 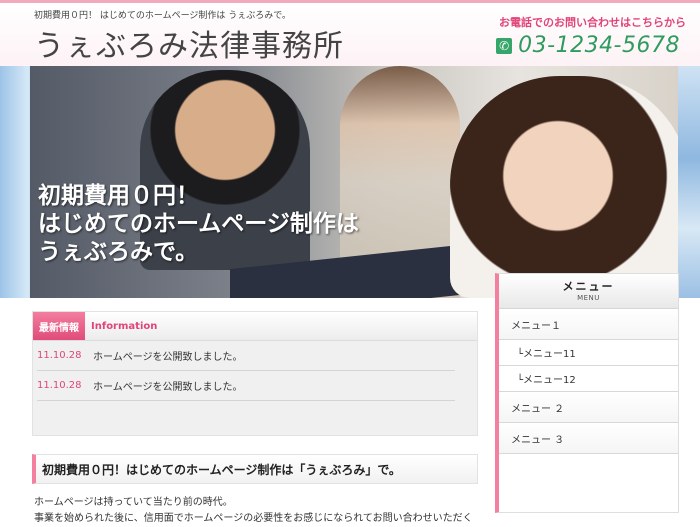 I want to click on menu-title: メニュー, so click(x=588, y=286).